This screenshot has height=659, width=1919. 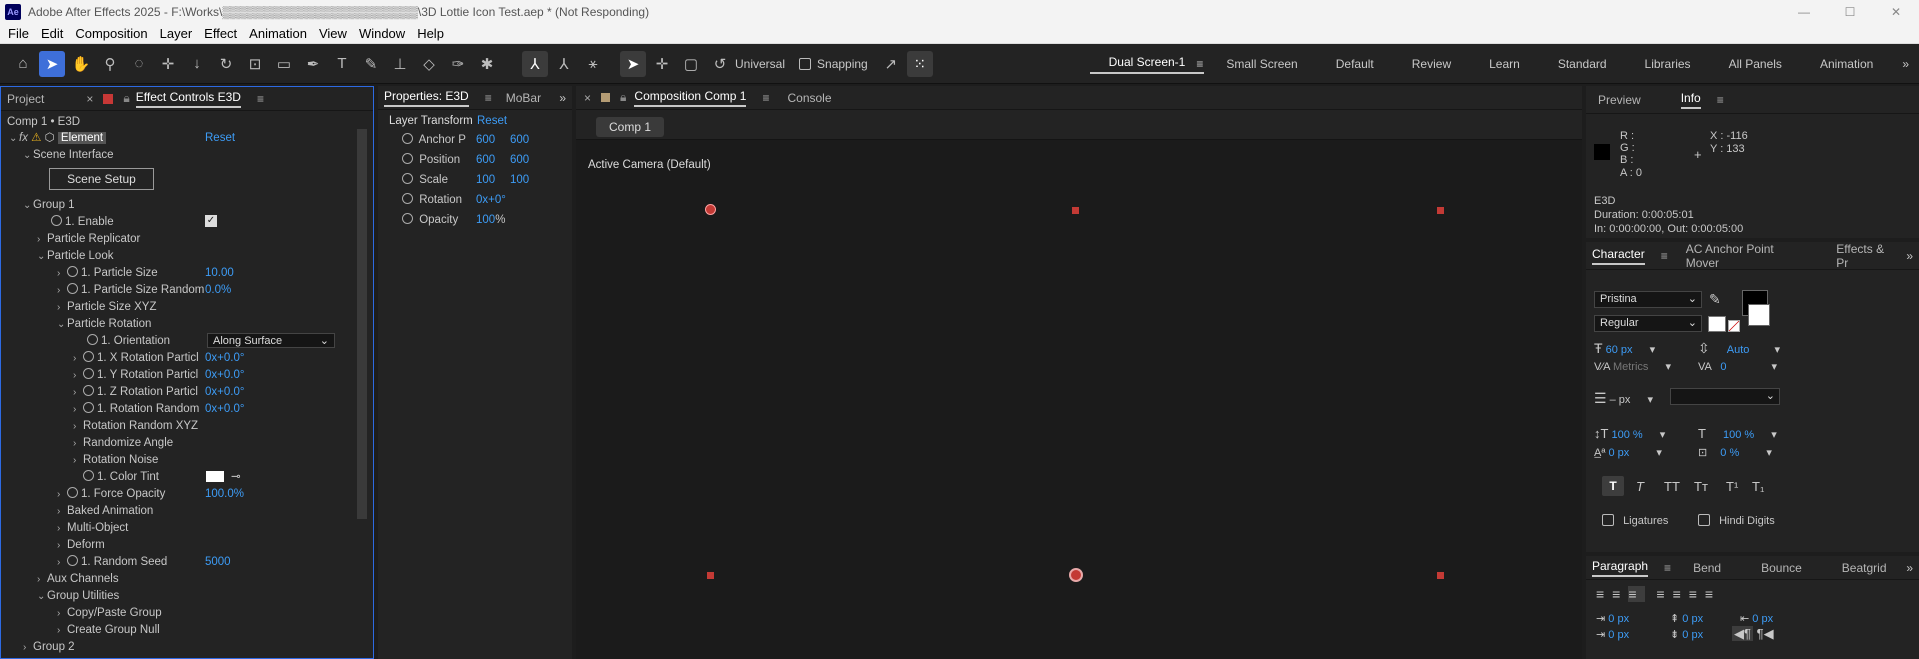 I want to click on workspace-menu-icon: ≡, so click(x=1199, y=64).